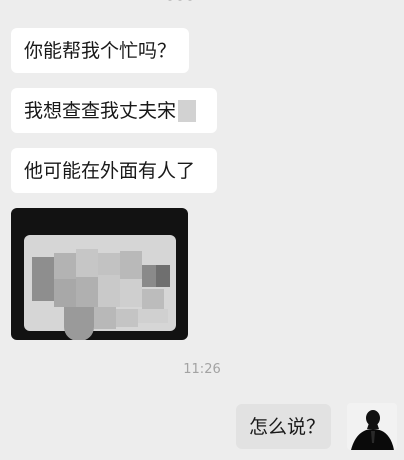 Image resolution: width=404 pixels, height=460 pixels. What do you see at coordinates (287, 426) in the screenshot?
I see `message-text: 怎么说？` at bounding box center [287, 426].